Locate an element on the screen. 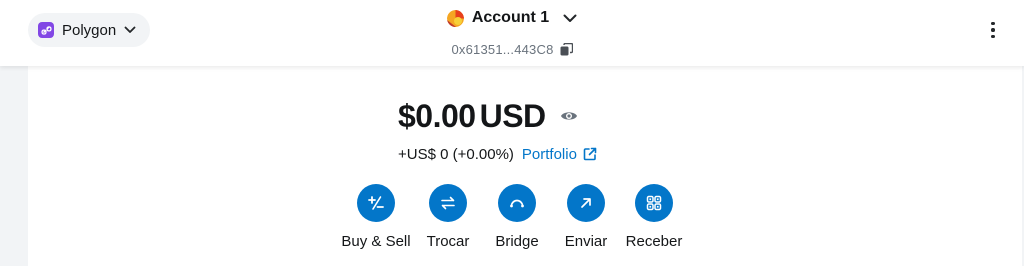 The height and width of the screenshot is (266, 1024). account-menu: Account 1 0x61351...443C8 is located at coordinates (512, 34).